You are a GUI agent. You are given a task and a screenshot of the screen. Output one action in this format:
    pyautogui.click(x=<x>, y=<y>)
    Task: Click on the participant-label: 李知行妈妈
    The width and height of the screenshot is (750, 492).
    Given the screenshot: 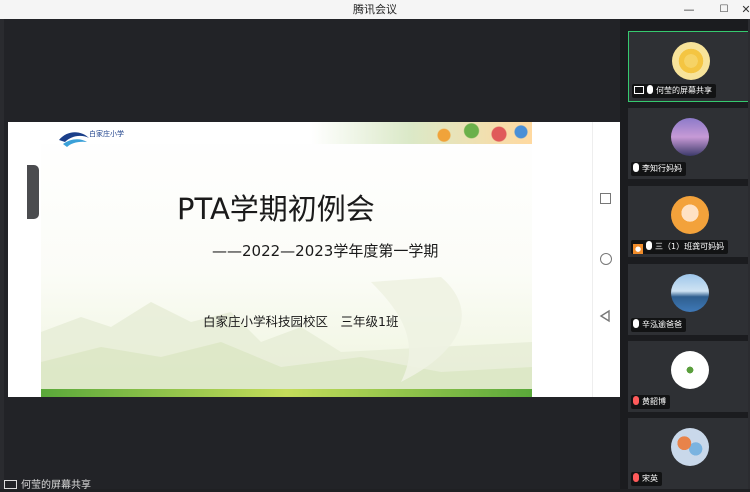 What is the action you would take?
    pyautogui.click(x=658, y=169)
    